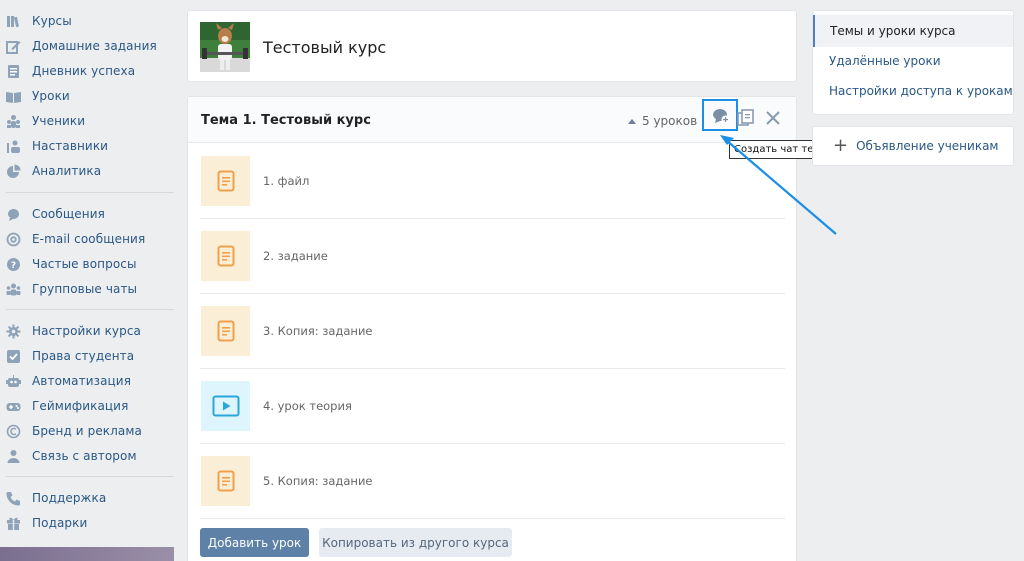 The height and width of the screenshot is (561, 1024). I want to click on promo-banner, so click(87, 554).